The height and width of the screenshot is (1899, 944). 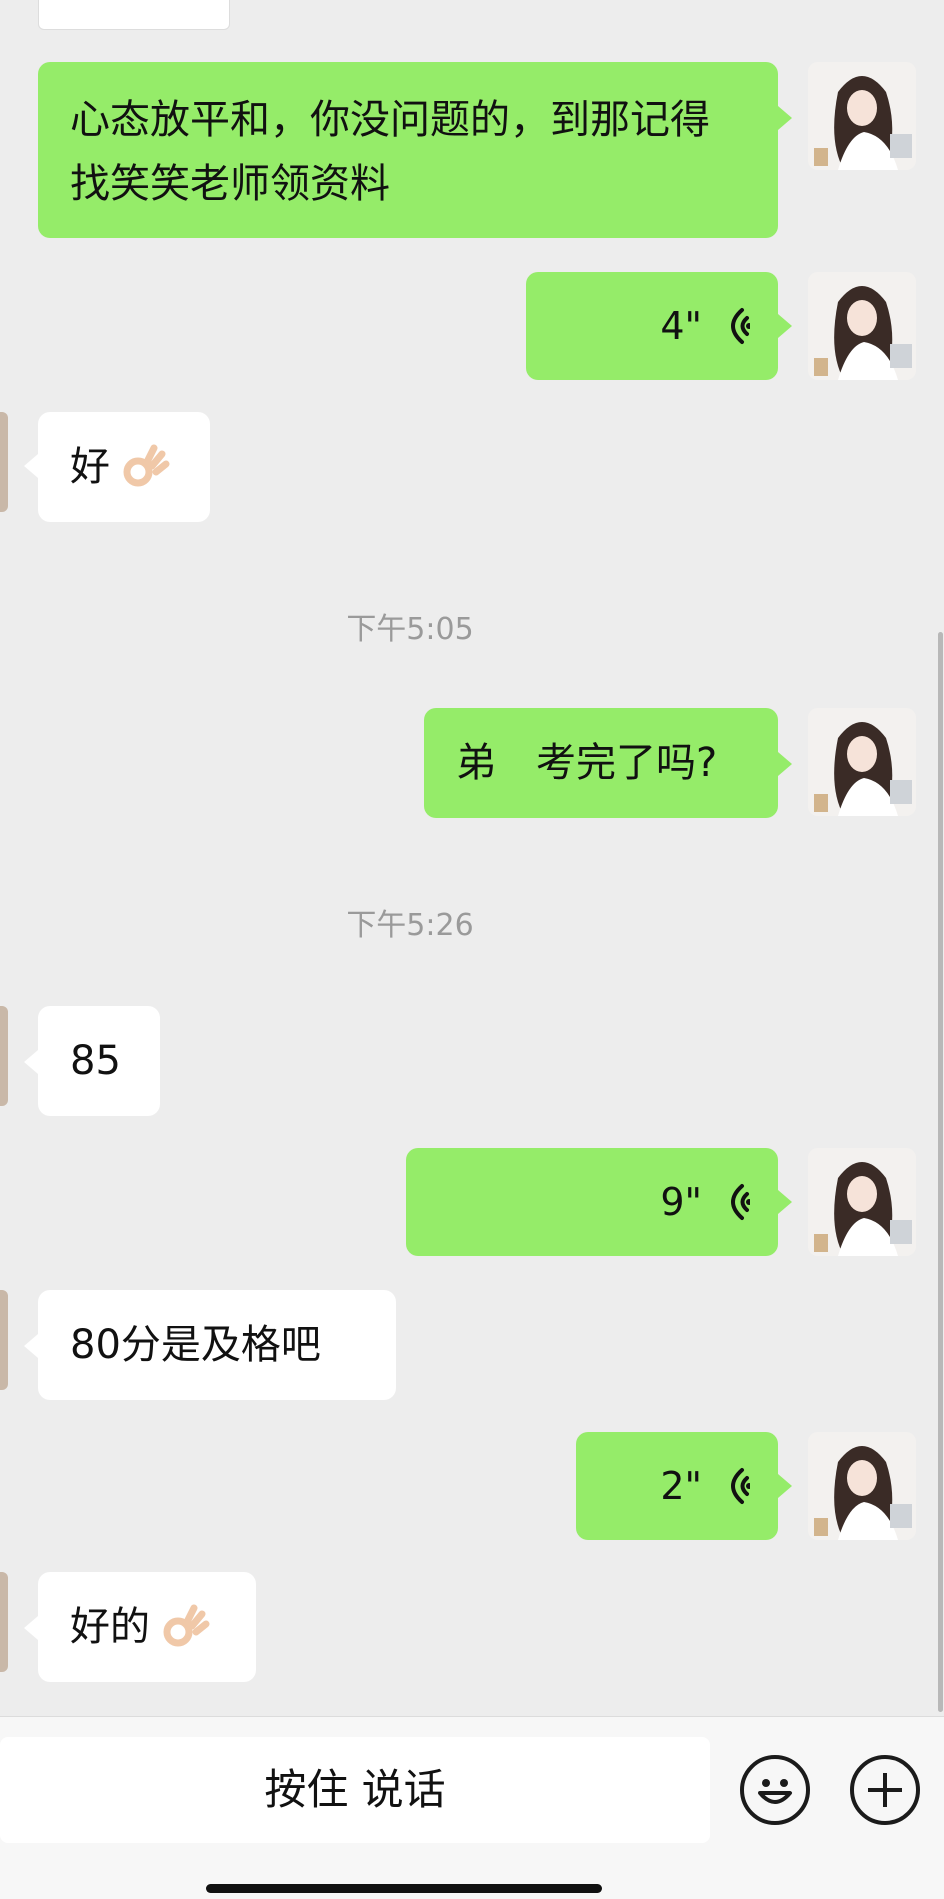 What do you see at coordinates (195, 1345) in the screenshot?
I see `message-text: 80分是及格吧` at bounding box center [195, 1345].